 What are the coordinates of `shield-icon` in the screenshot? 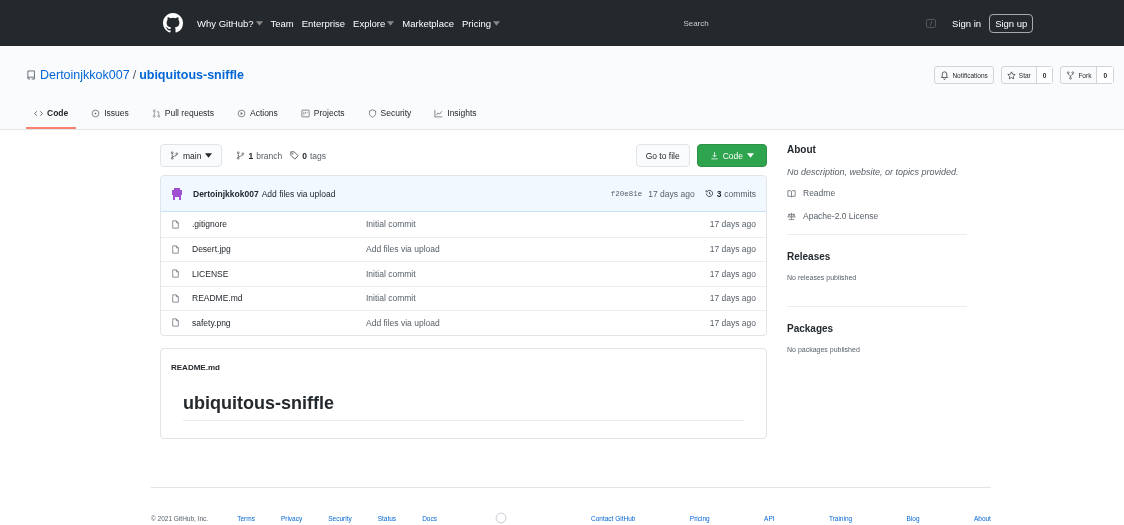 It's located at (372, 113).